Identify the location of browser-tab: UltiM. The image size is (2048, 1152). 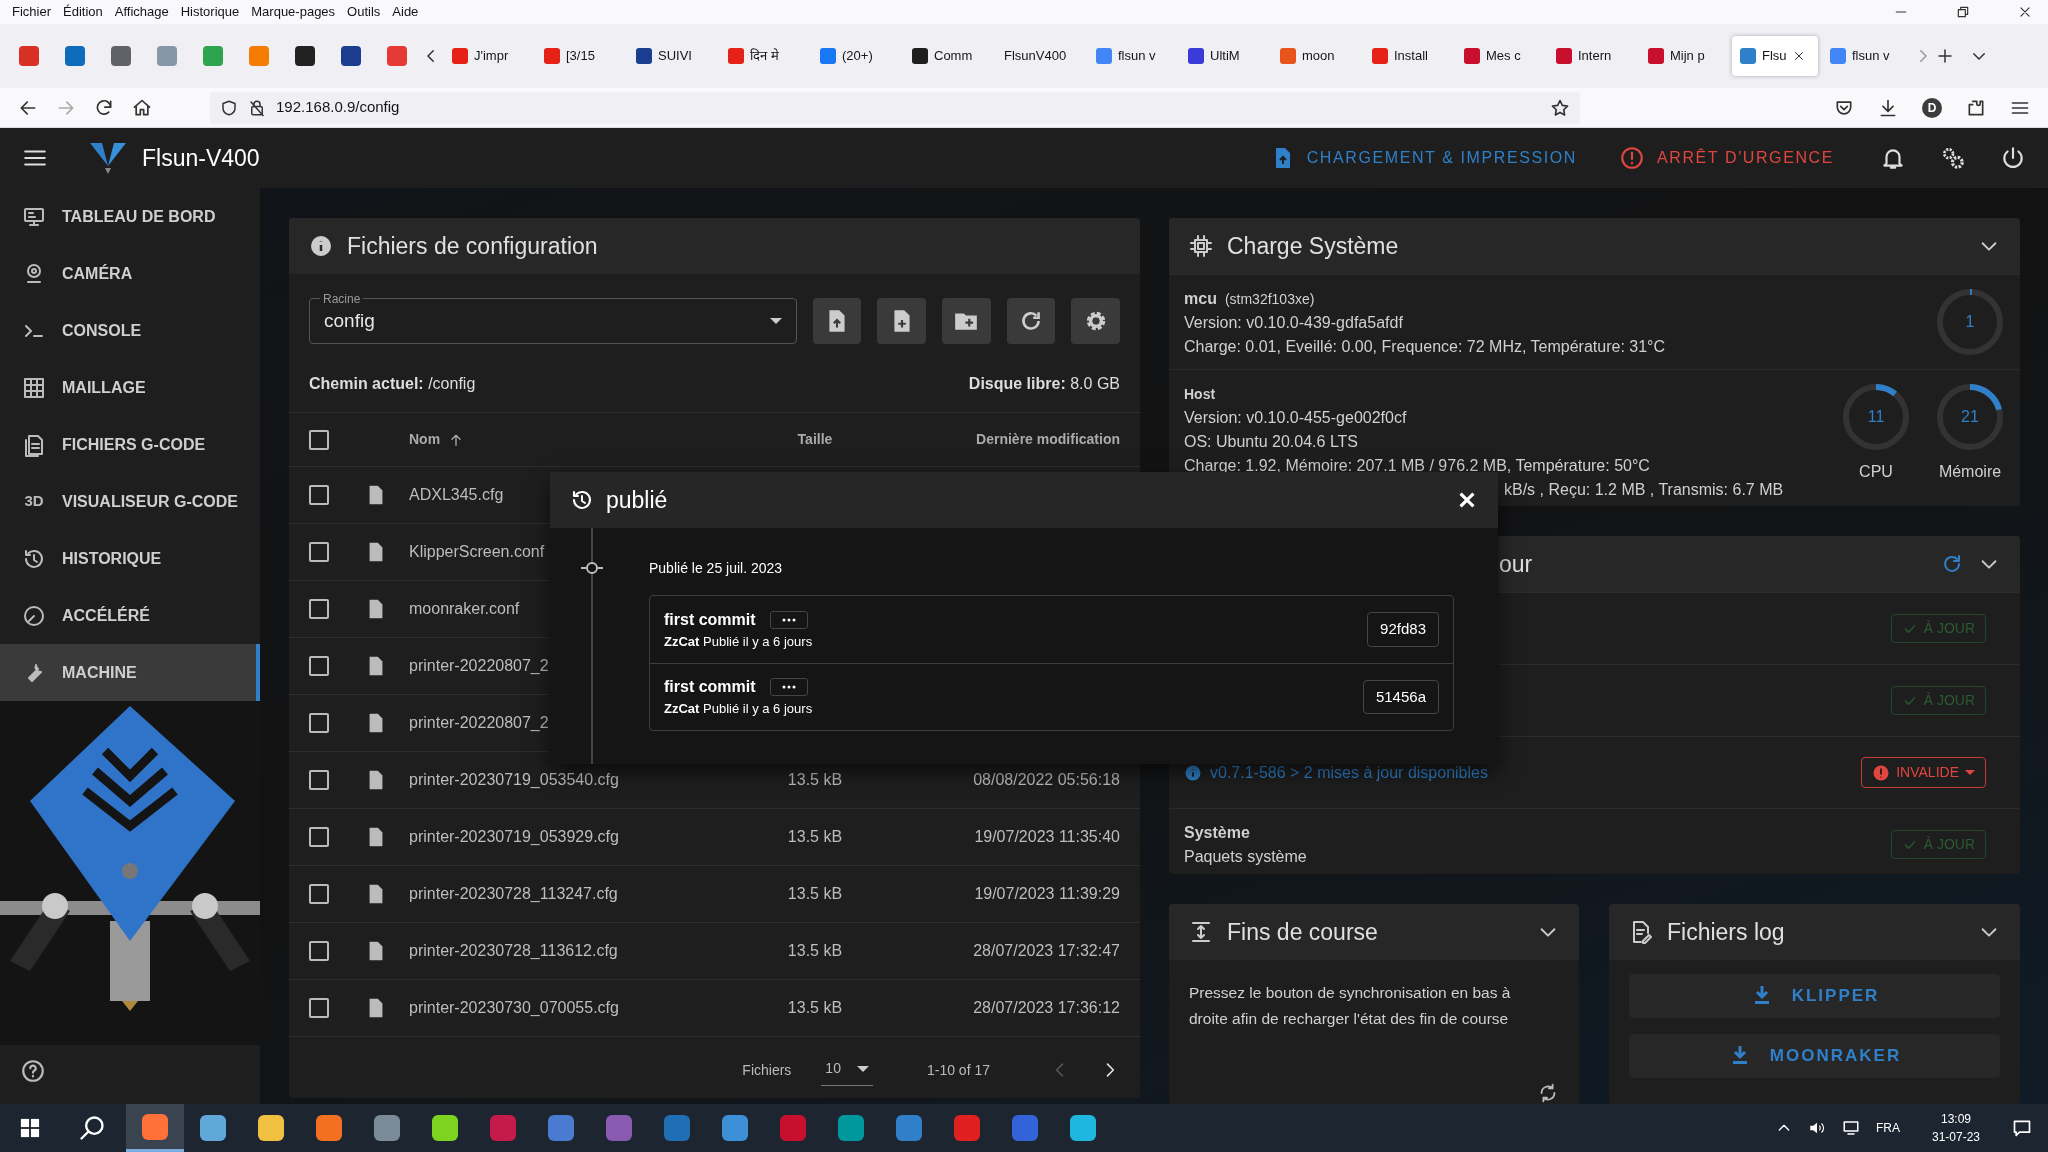
(1224, 56).